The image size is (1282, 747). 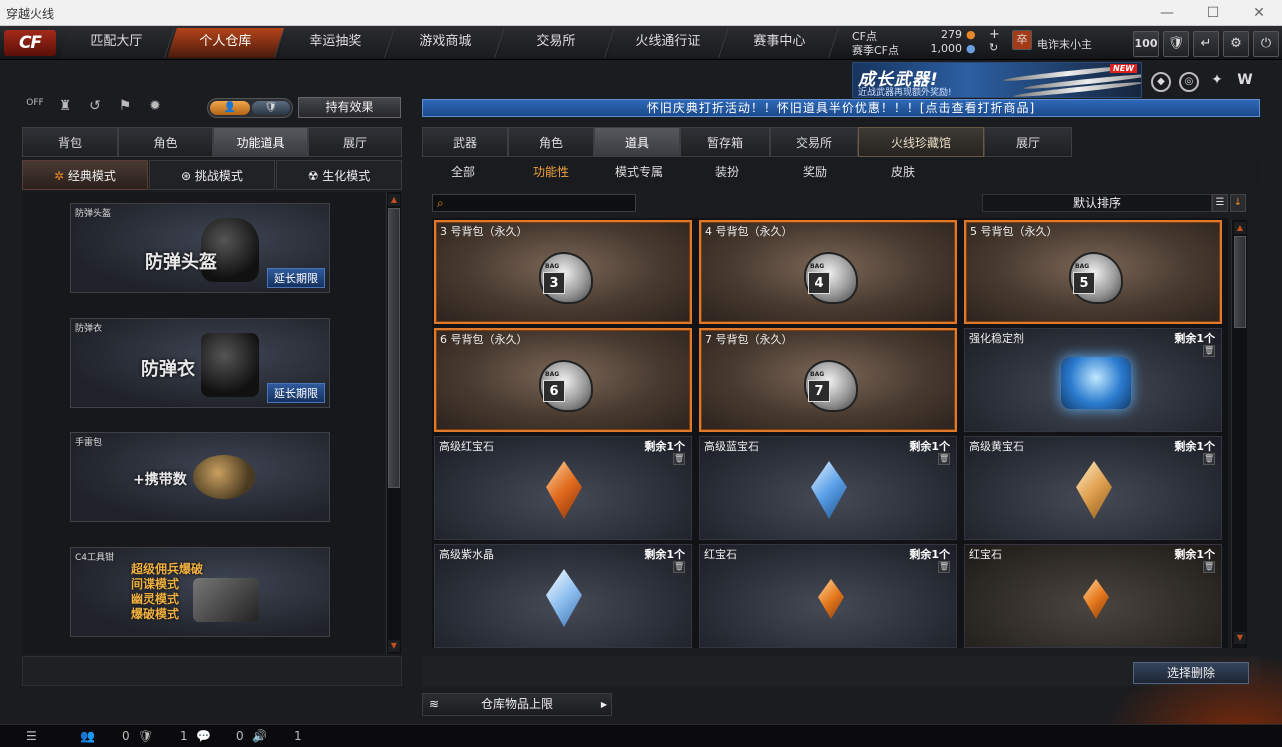 What do you see at coordinates (551, 142) in the screenshot?
I see `right-tab-character: 角色` at bounding box center [551, 142].